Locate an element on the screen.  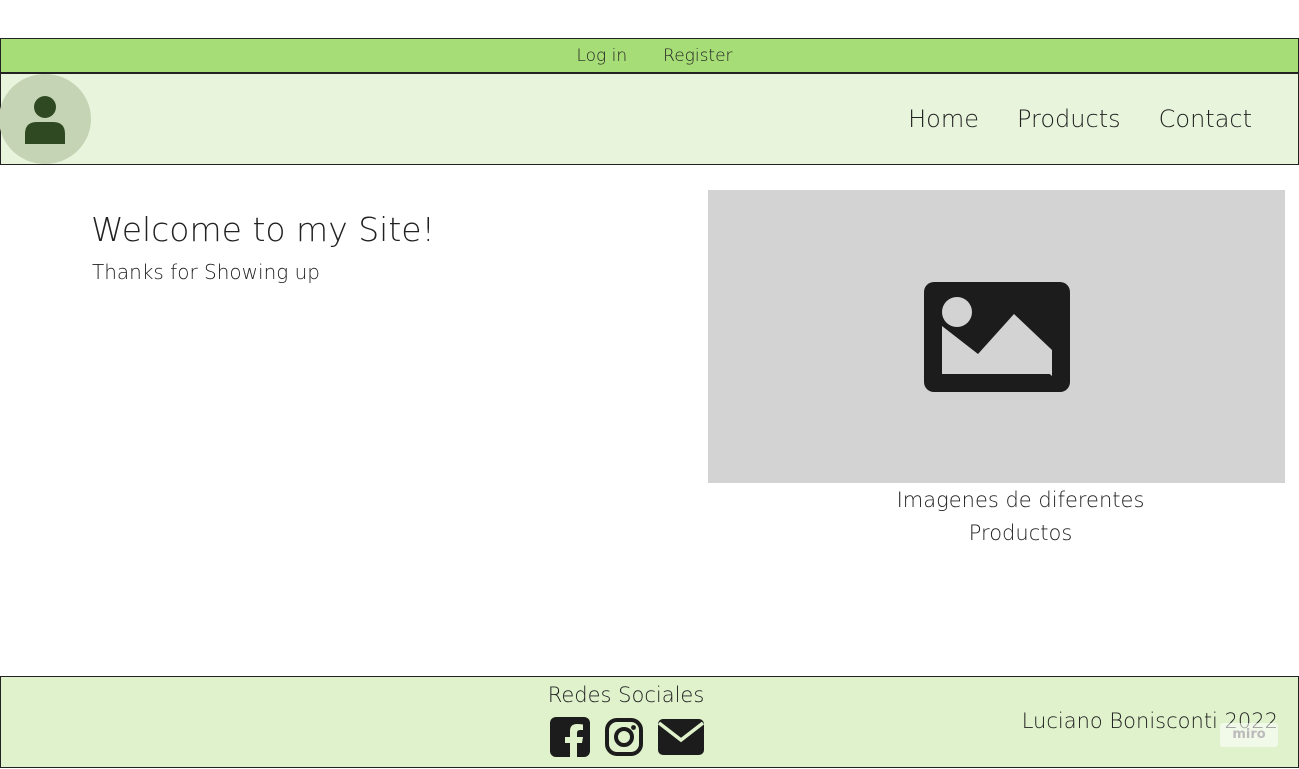
main-header: Home Products Contact is located at coordinates (649, 119).